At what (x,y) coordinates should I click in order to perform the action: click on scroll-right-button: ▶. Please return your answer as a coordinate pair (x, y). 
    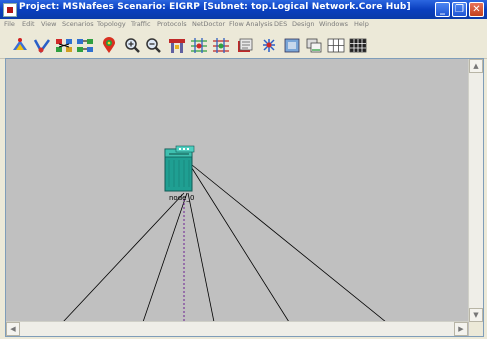
    Looking at the image, I should click on (461, 329).